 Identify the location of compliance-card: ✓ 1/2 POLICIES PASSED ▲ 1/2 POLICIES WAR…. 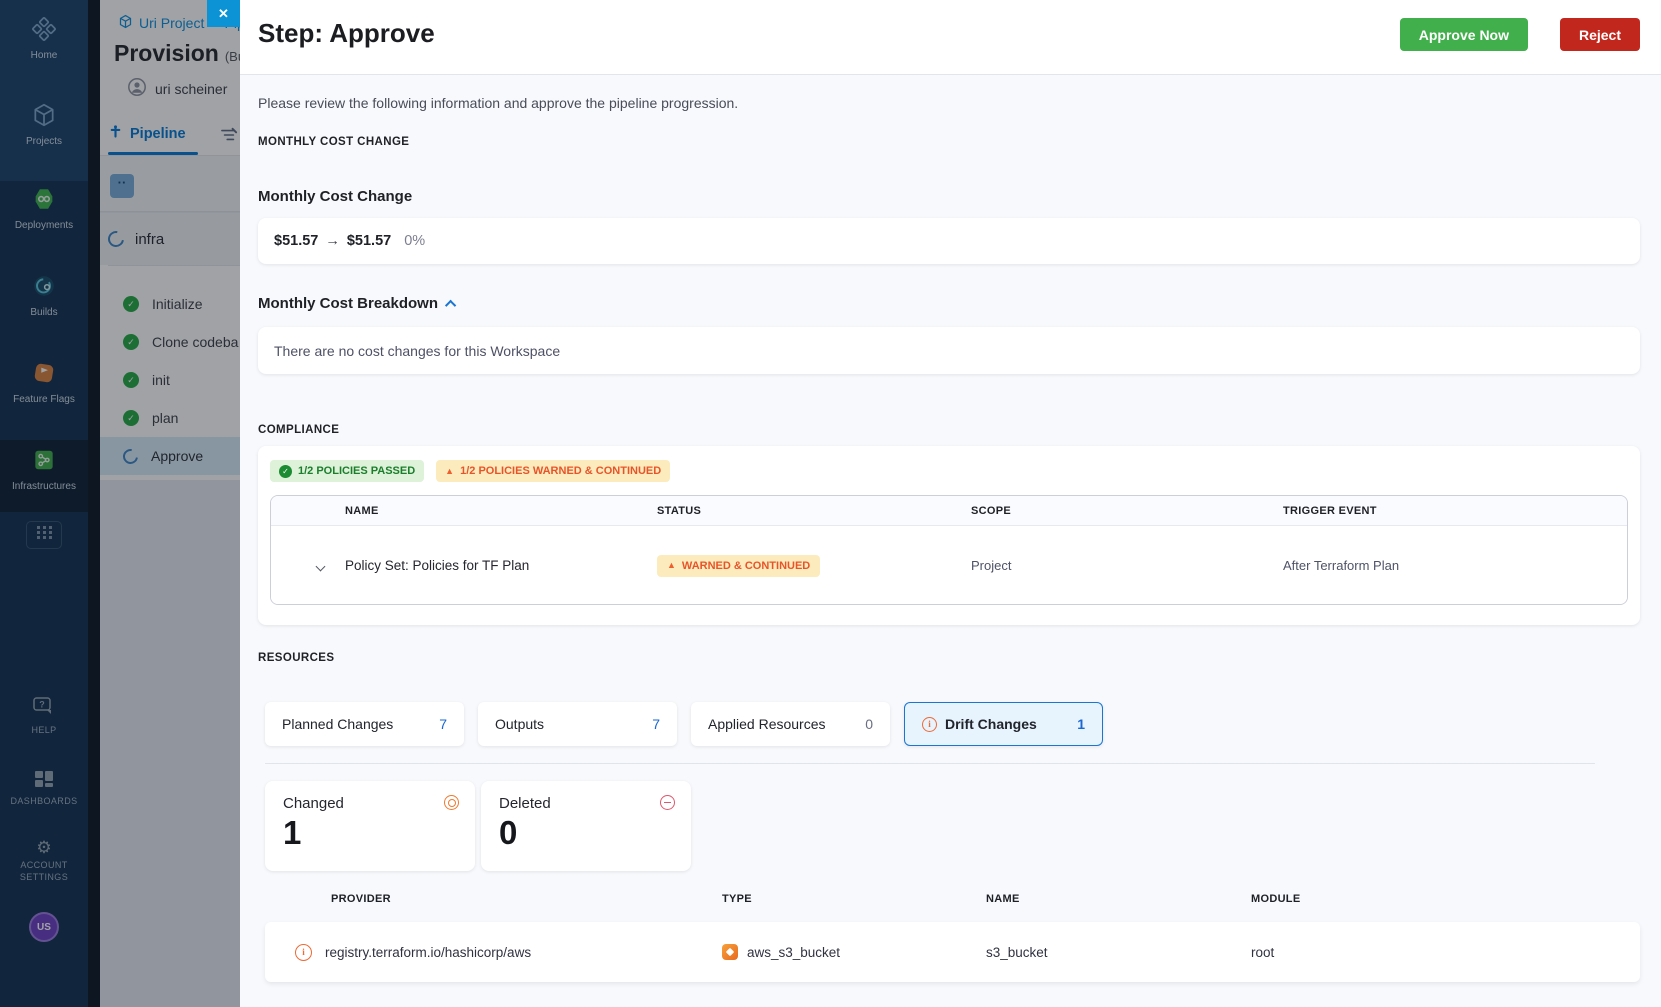
(949, 535).